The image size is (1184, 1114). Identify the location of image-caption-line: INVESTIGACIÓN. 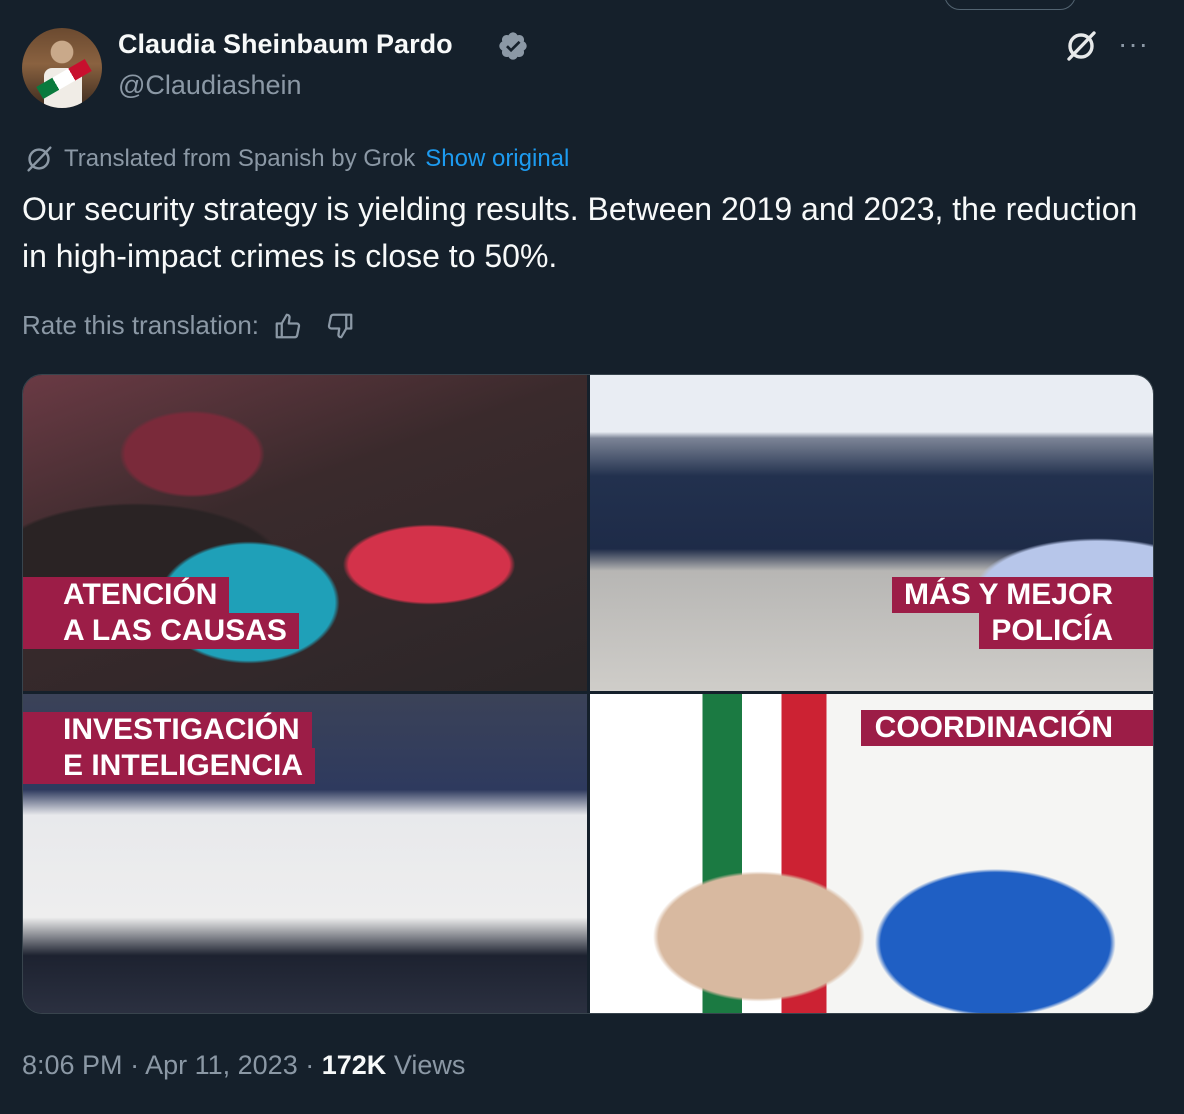
(167, 730).